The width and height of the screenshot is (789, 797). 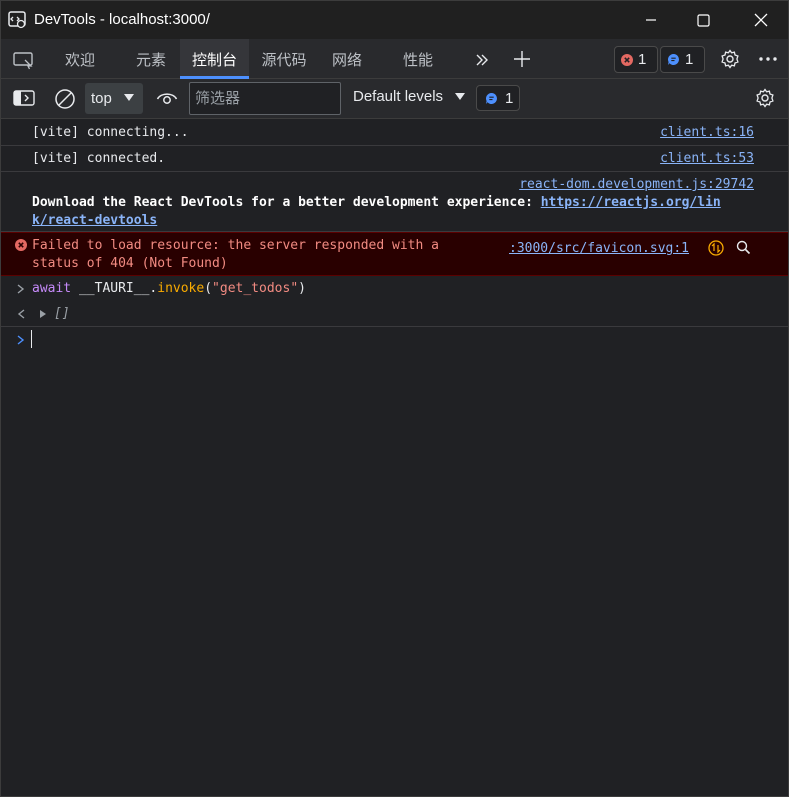 I want to click on source-link: client.ts:53, so click(x=707, y=158).